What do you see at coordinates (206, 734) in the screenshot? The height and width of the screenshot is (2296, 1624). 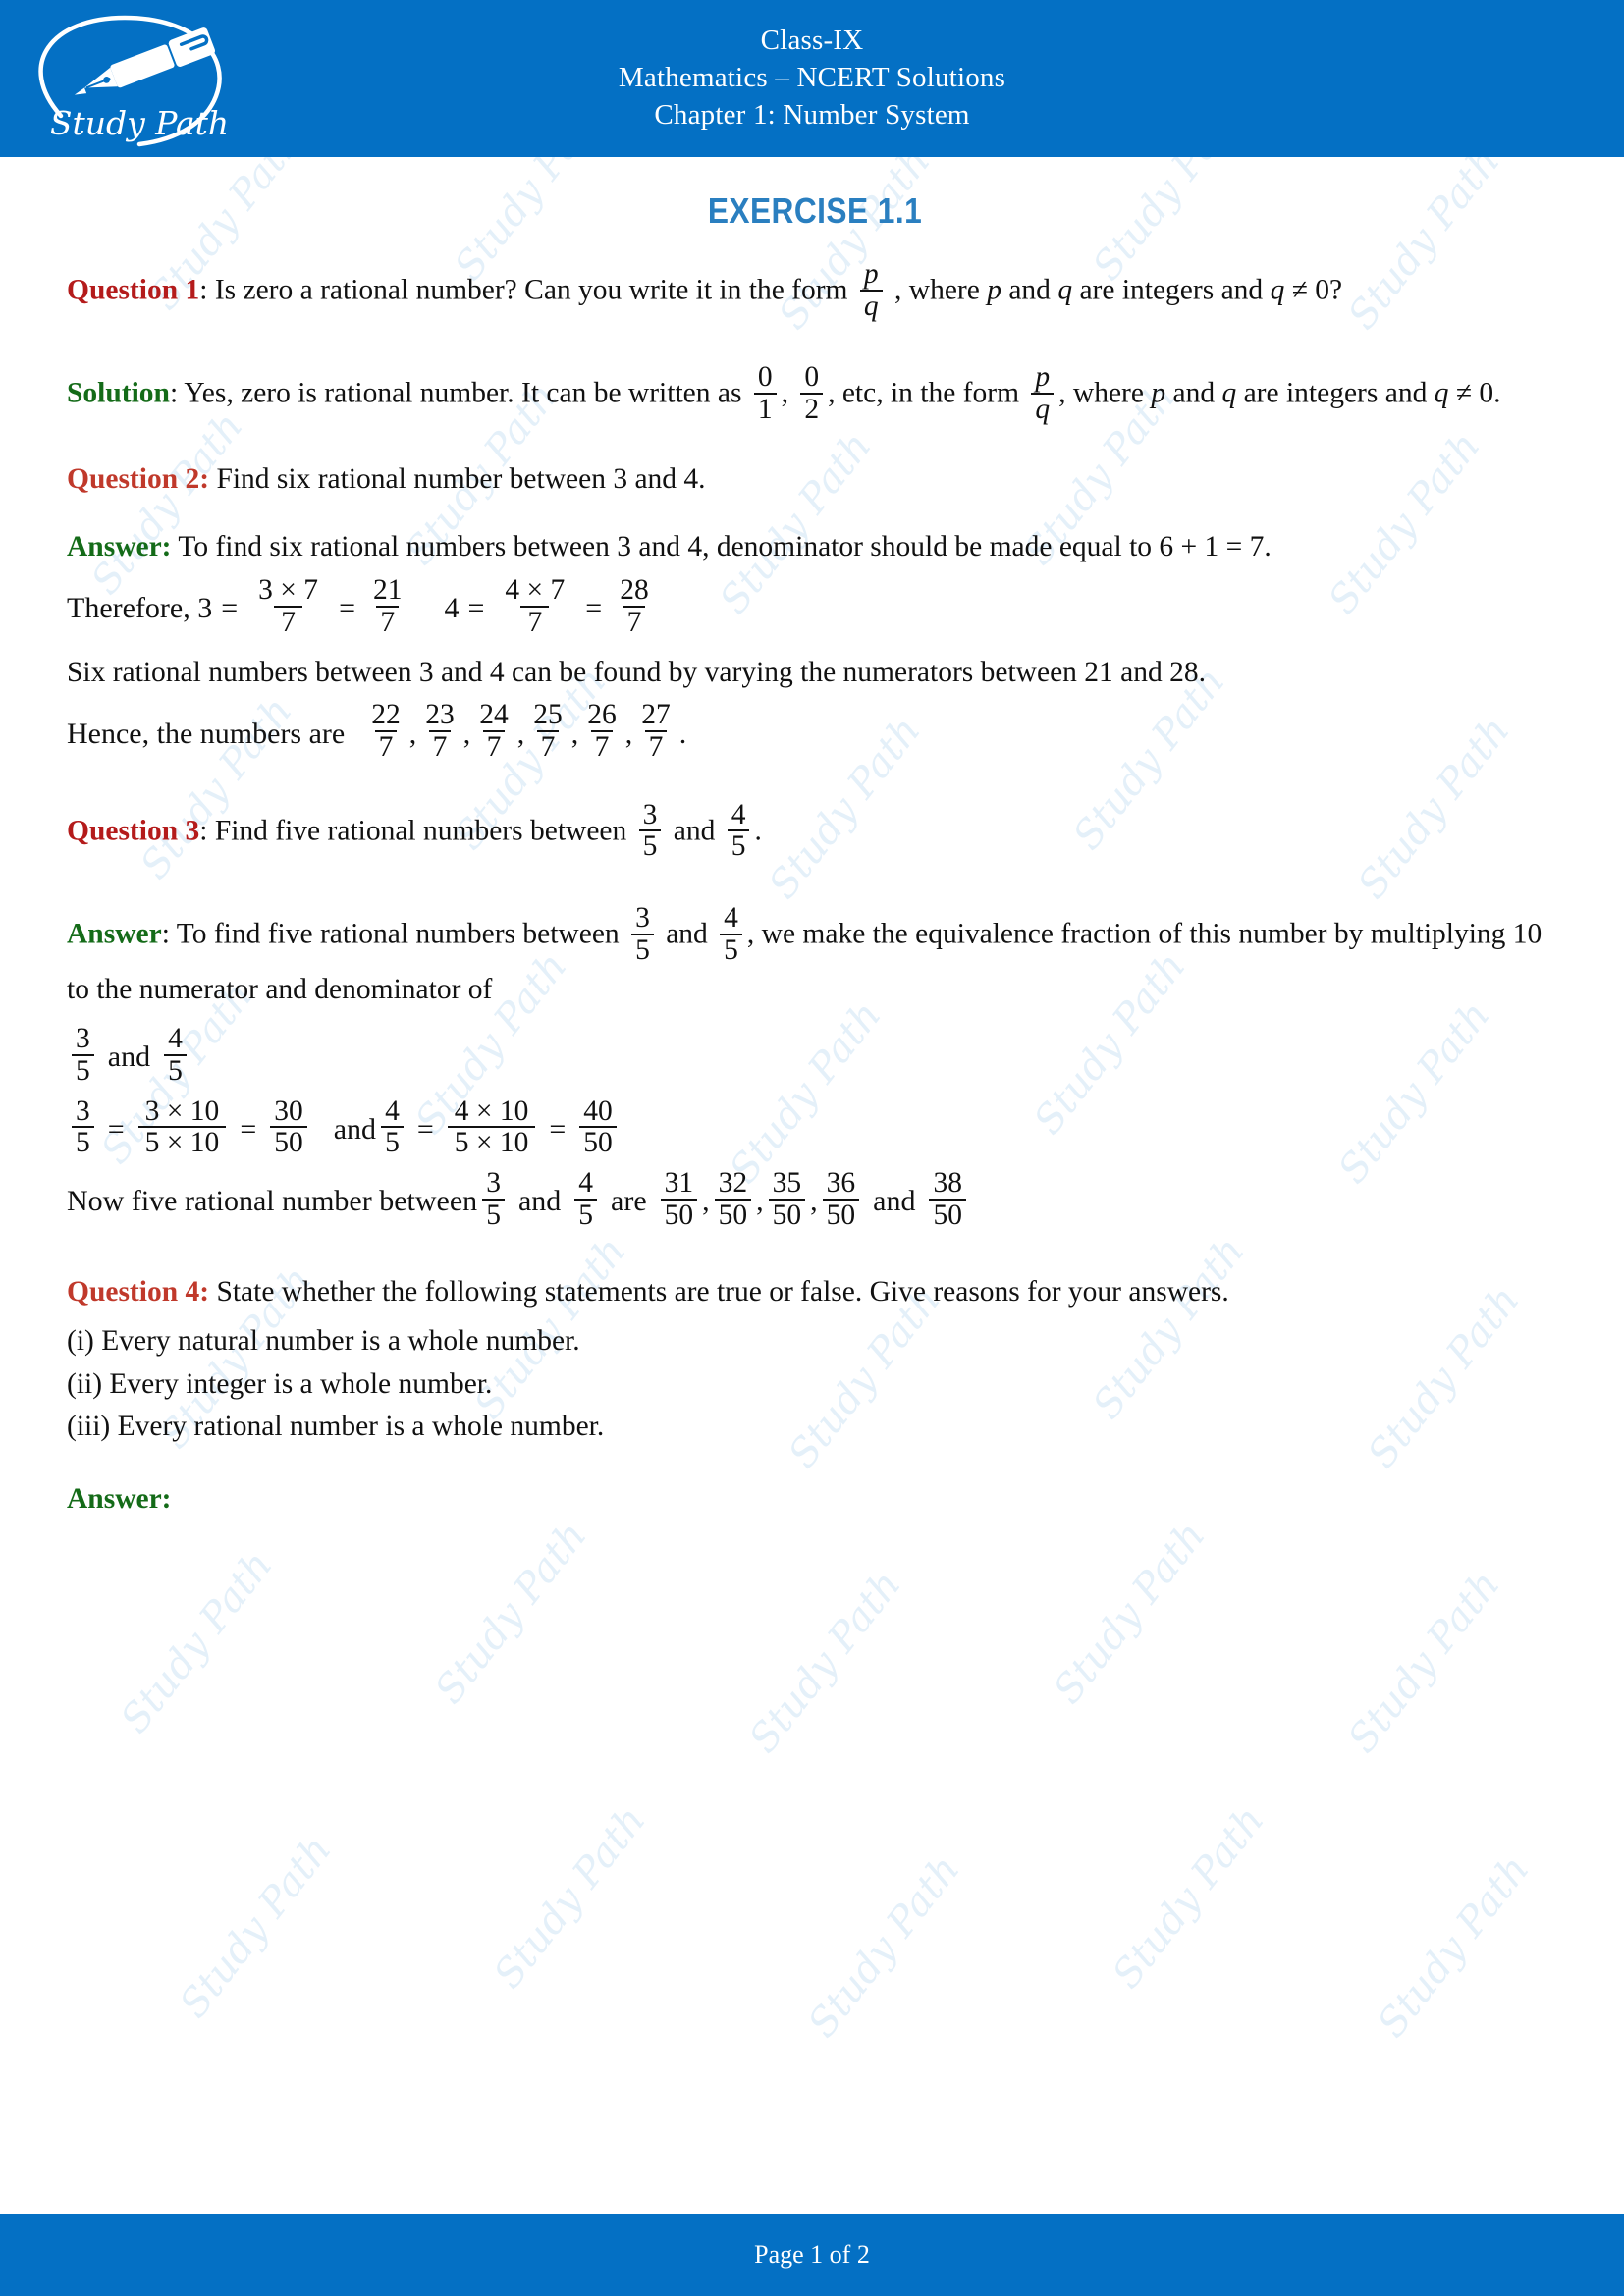 I see `hence-label: Hence, the numbers are` at bounding box center [206, 734].